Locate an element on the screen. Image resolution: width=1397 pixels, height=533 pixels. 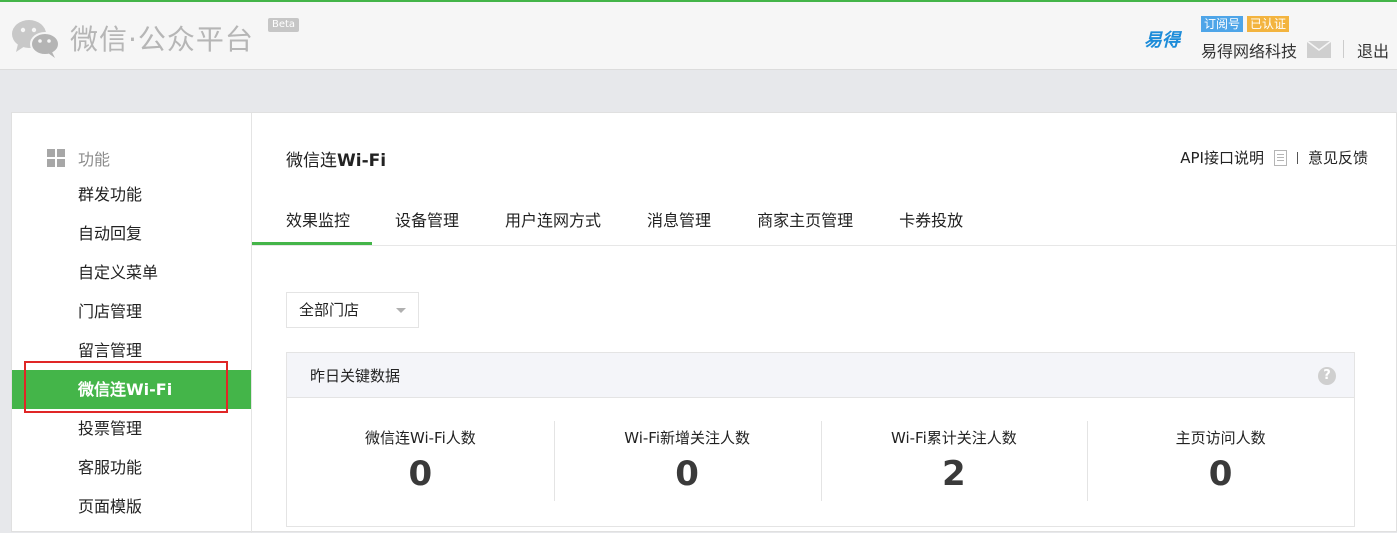
tab-device-management: 设备管理 is located at coordinates (427, 223).